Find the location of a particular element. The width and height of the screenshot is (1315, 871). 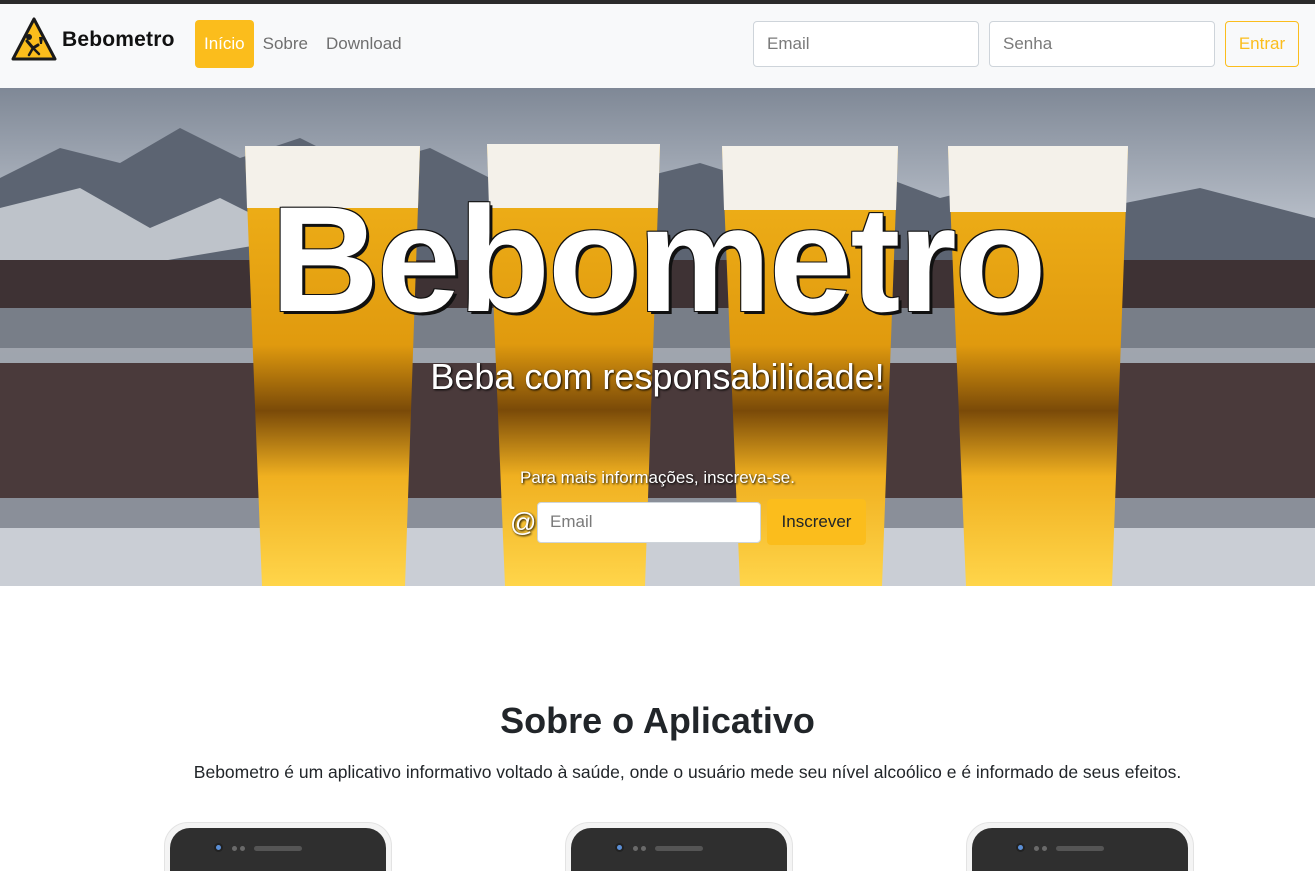

login-form: Entrar is located at coordinates (1026, 44).